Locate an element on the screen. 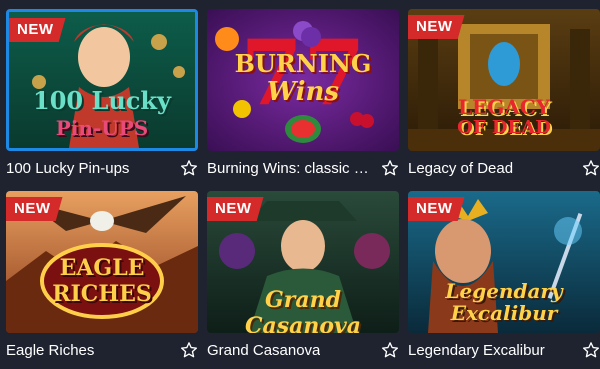  game-art-title-line2: OF DEAD is located at coordinates (504, 127).